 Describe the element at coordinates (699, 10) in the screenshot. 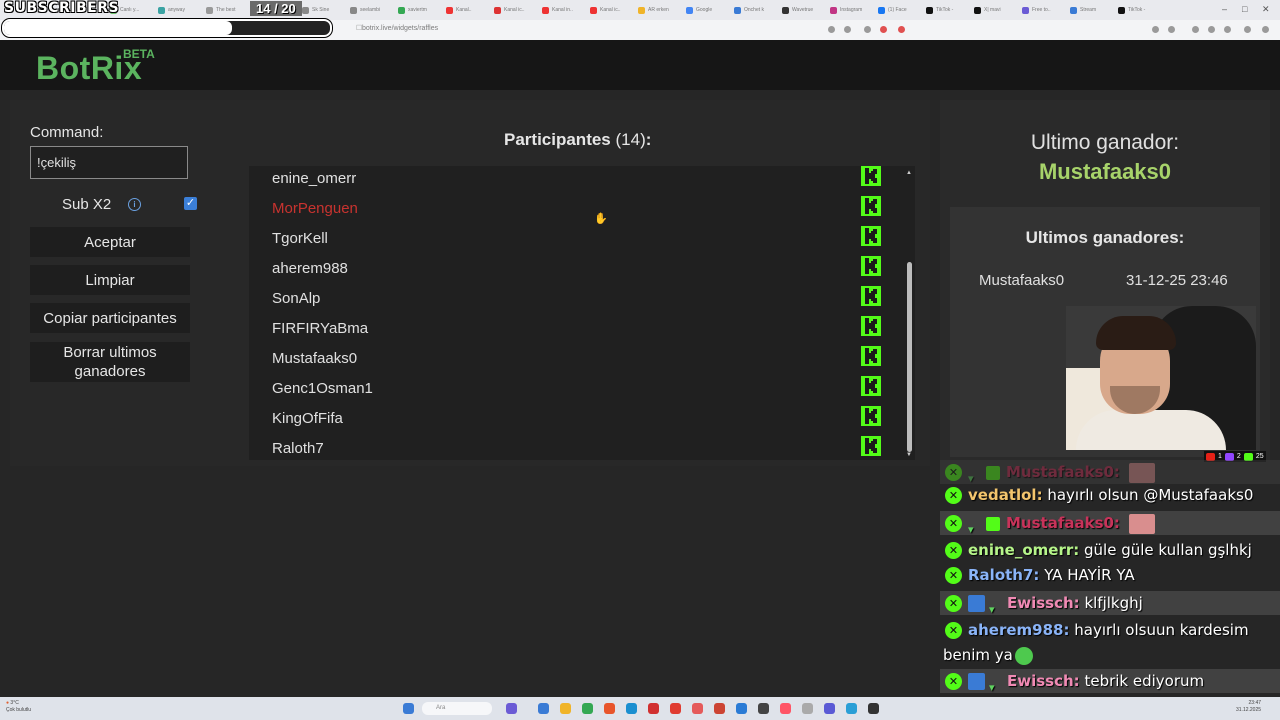

I see `browser-tab: Google` at that location.